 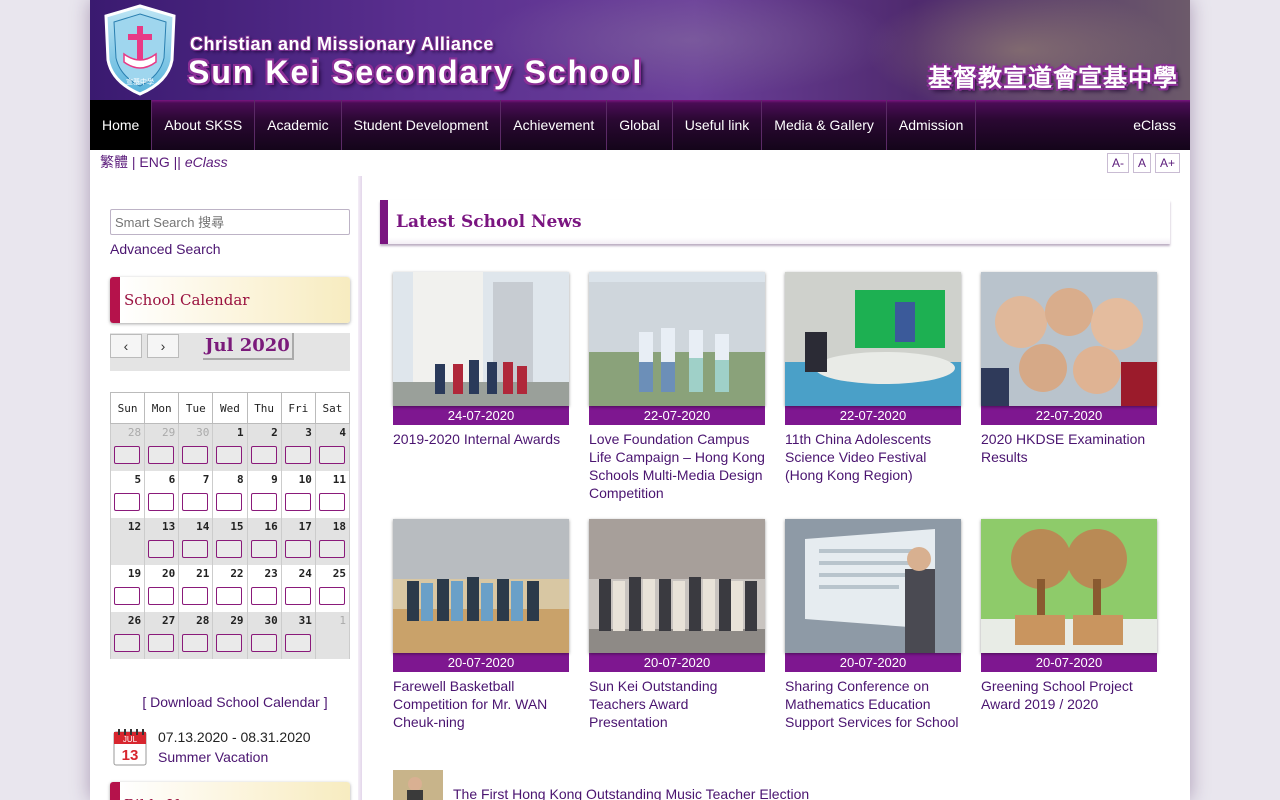 I want to click on calendar-day-cell: 26, so click(x=127, y=635).